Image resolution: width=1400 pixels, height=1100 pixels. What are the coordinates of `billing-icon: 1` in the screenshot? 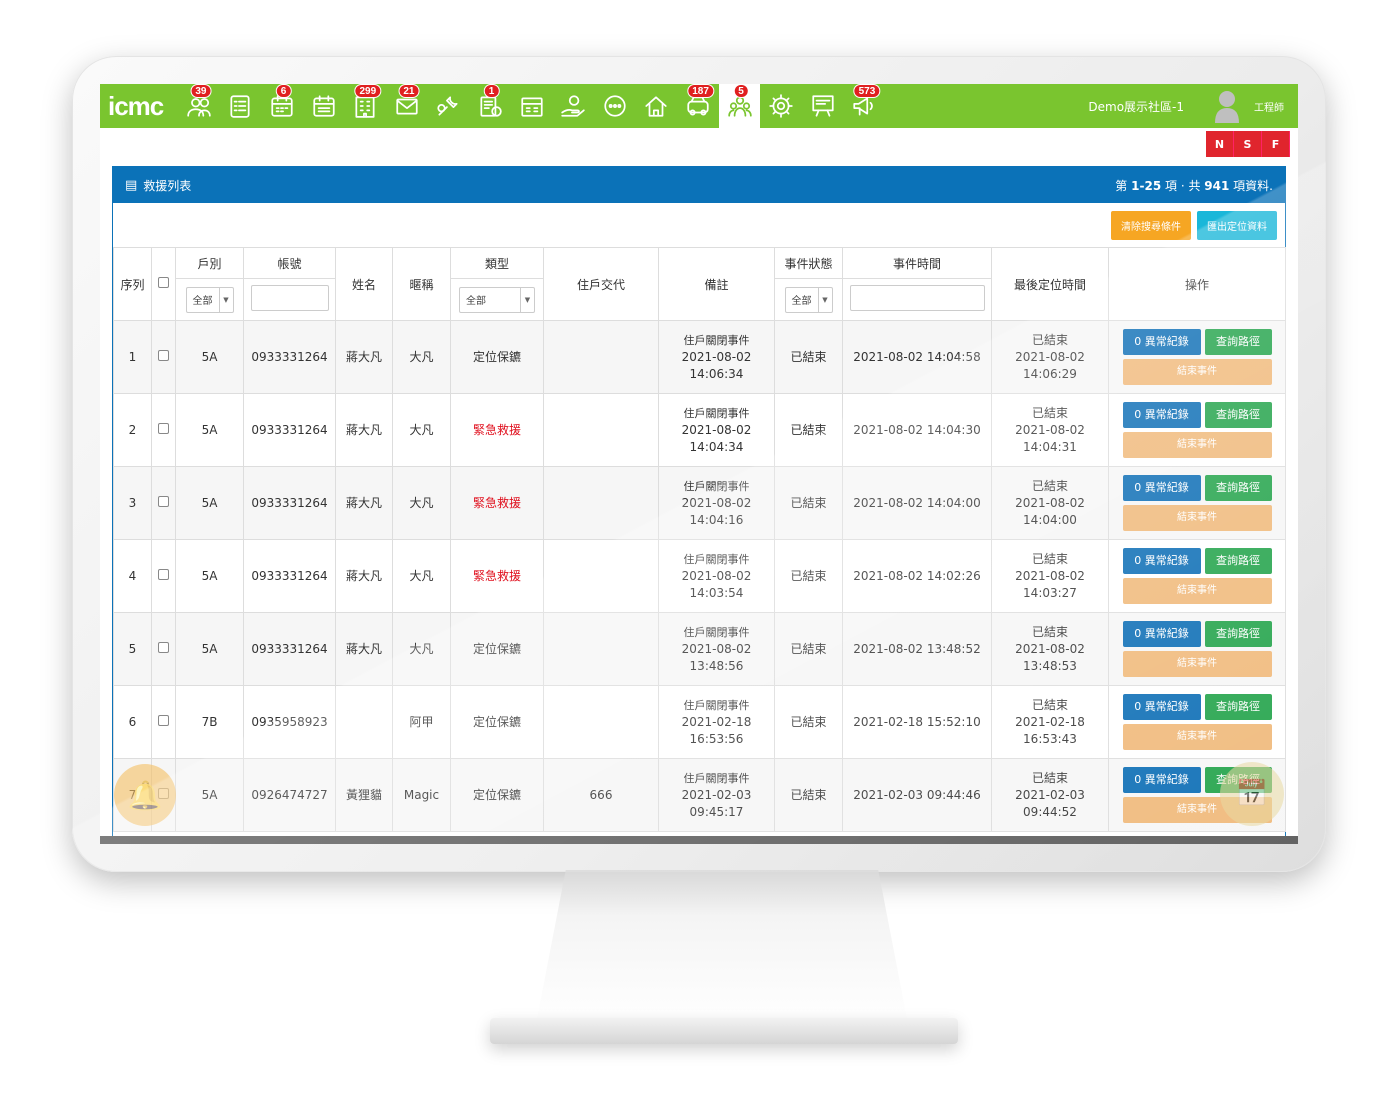 It's located at (490, 106).